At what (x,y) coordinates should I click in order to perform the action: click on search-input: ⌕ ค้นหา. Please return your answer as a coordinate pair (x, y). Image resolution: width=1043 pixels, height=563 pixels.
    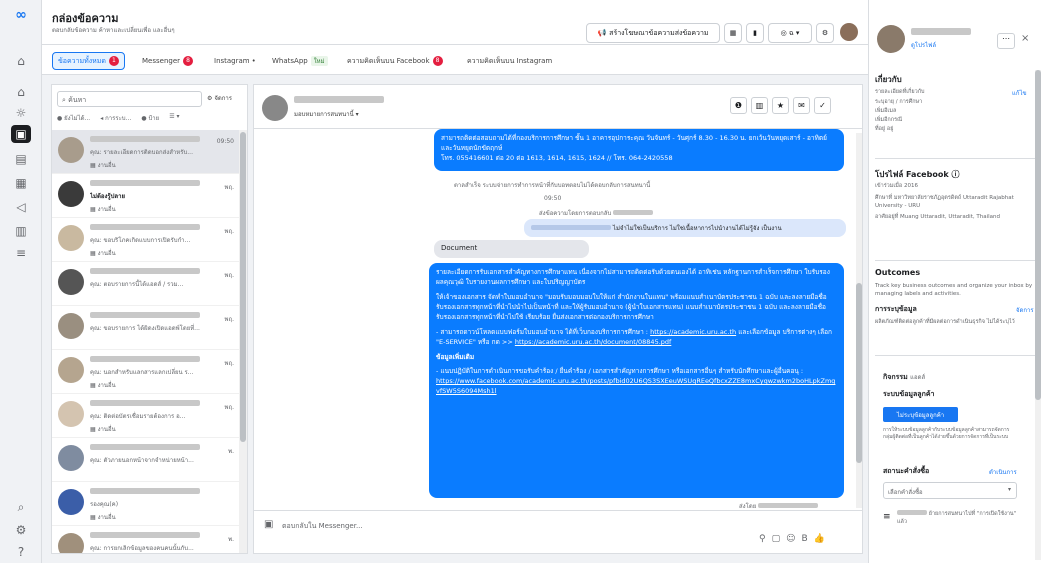
    Looking at the image, I should click on (129, 99).